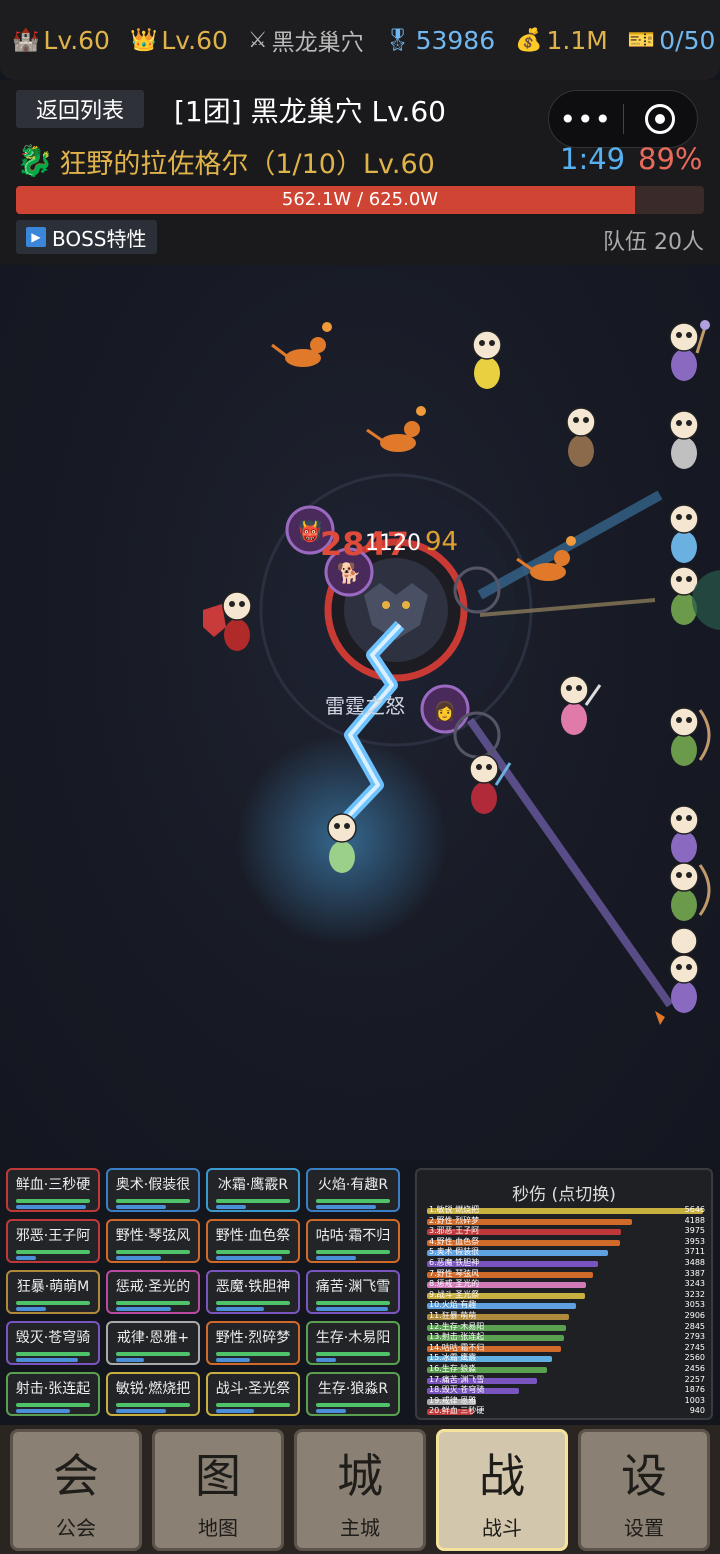 The width and height of the screenshot is (720, 1554). I want to click on skill-label: 野性·血色祭, so click(253, 1236).